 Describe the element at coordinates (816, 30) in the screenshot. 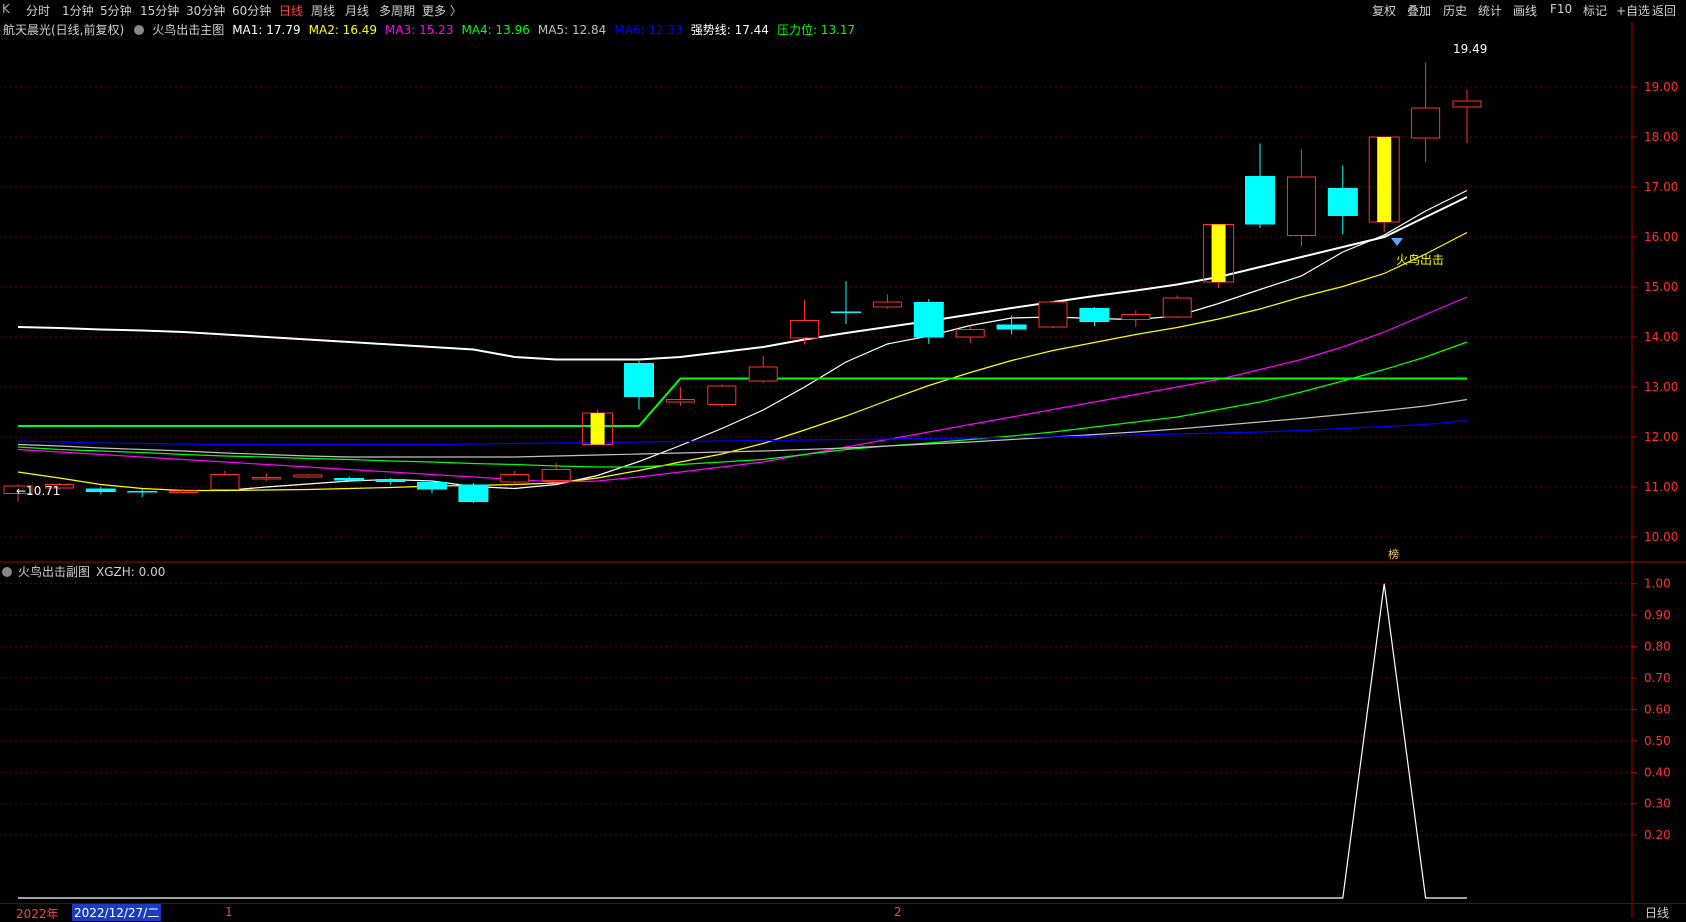

I see `legend-pressure-level: 压力位: 13.17` at that location.